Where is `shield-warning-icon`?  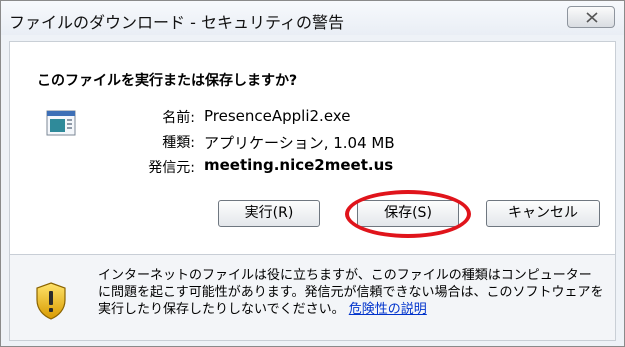 shield-warning-icon is located at coordinates (51, 303).